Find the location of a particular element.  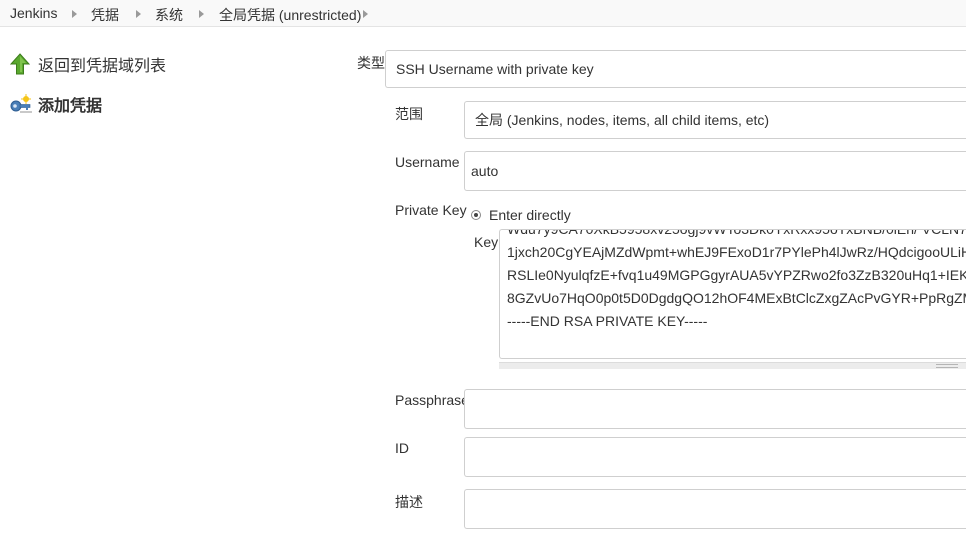

resize-grip-icon is located at coordinates (947, 366).